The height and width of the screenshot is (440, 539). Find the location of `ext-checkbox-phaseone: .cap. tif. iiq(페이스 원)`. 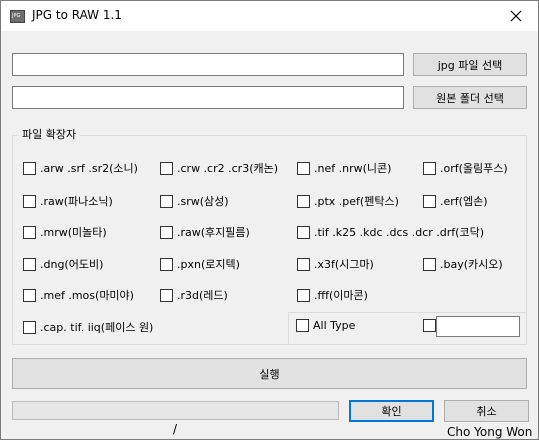

ext-checkbox-phaseone: .cap. tif. iiq(페이스 원) is located at coordinates (88, 327).